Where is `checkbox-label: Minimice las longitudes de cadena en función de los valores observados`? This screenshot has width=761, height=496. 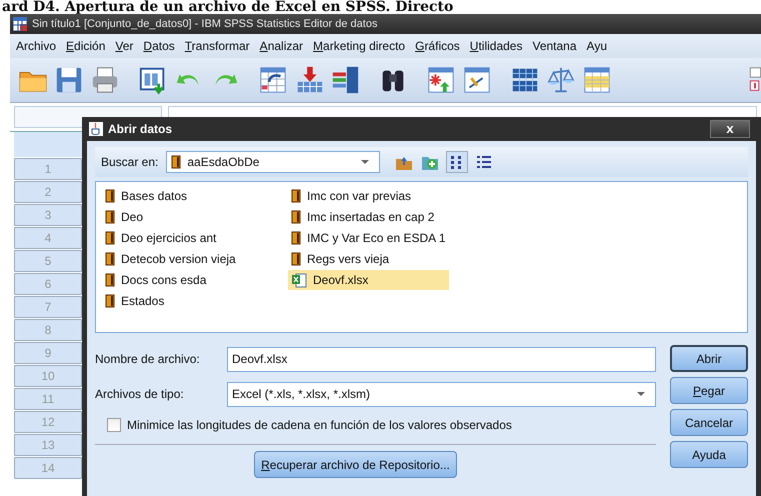
checkbox-label: Minimice las longitudes de cadena en función de los valores observados is located at coordinates (319, 425).